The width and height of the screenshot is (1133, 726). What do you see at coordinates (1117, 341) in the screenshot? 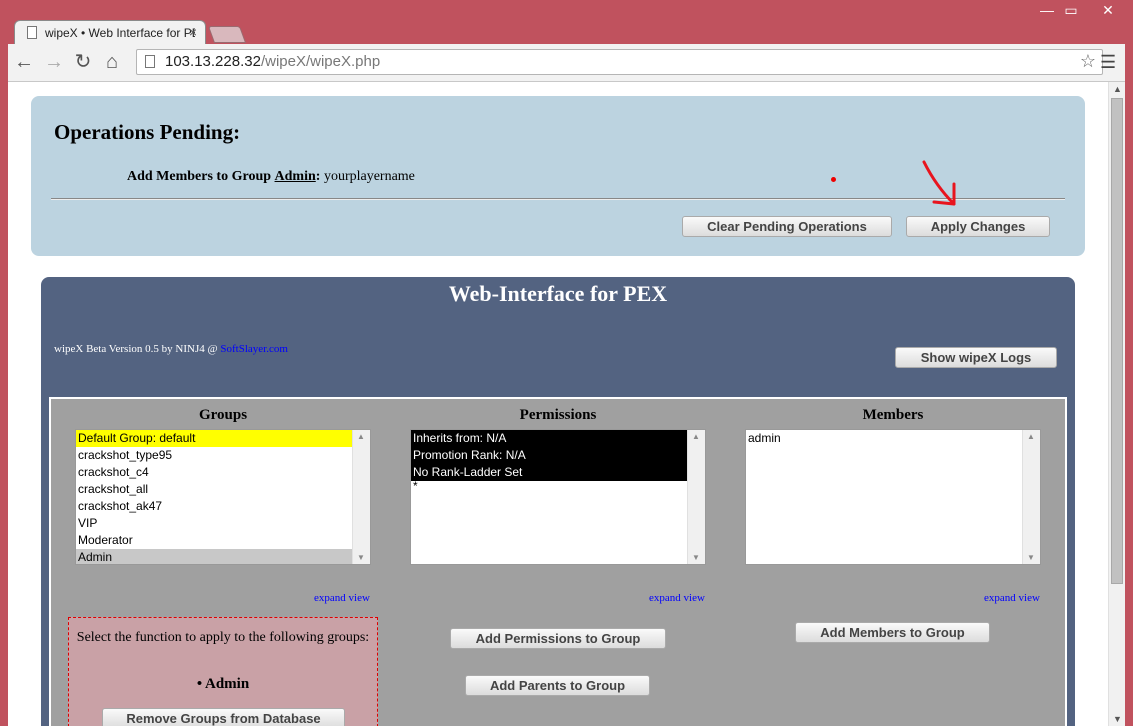
I see `scroll-thumb` at bounding box center [1117, 341].